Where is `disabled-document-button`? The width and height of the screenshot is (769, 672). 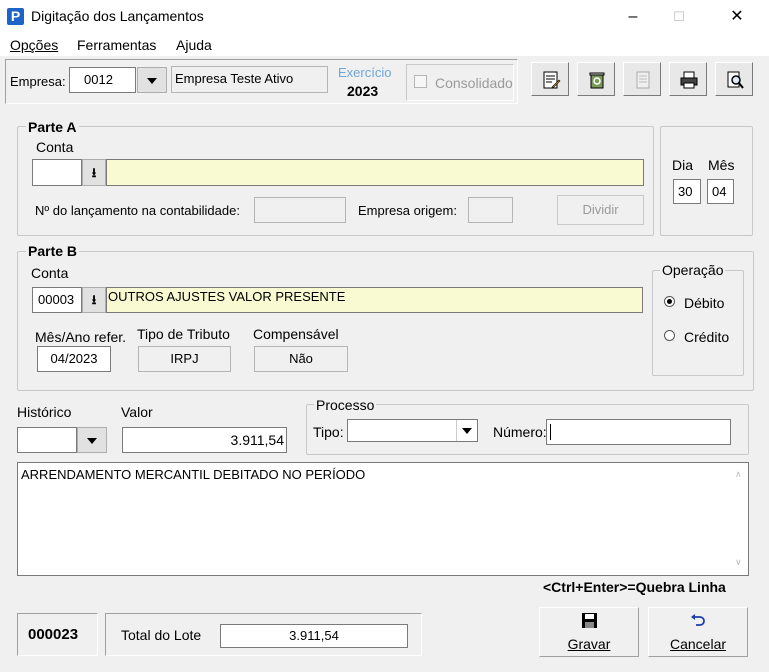 disabled-document-button is located at coordinates (642, 79).